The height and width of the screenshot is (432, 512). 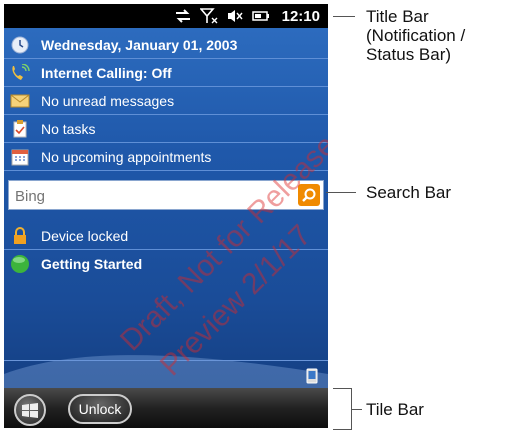 What do you see at coordinates (395, 409) in the screenshot?
I see `tile-bar-callout: Tile Bar` at bounding box center [395, 409].